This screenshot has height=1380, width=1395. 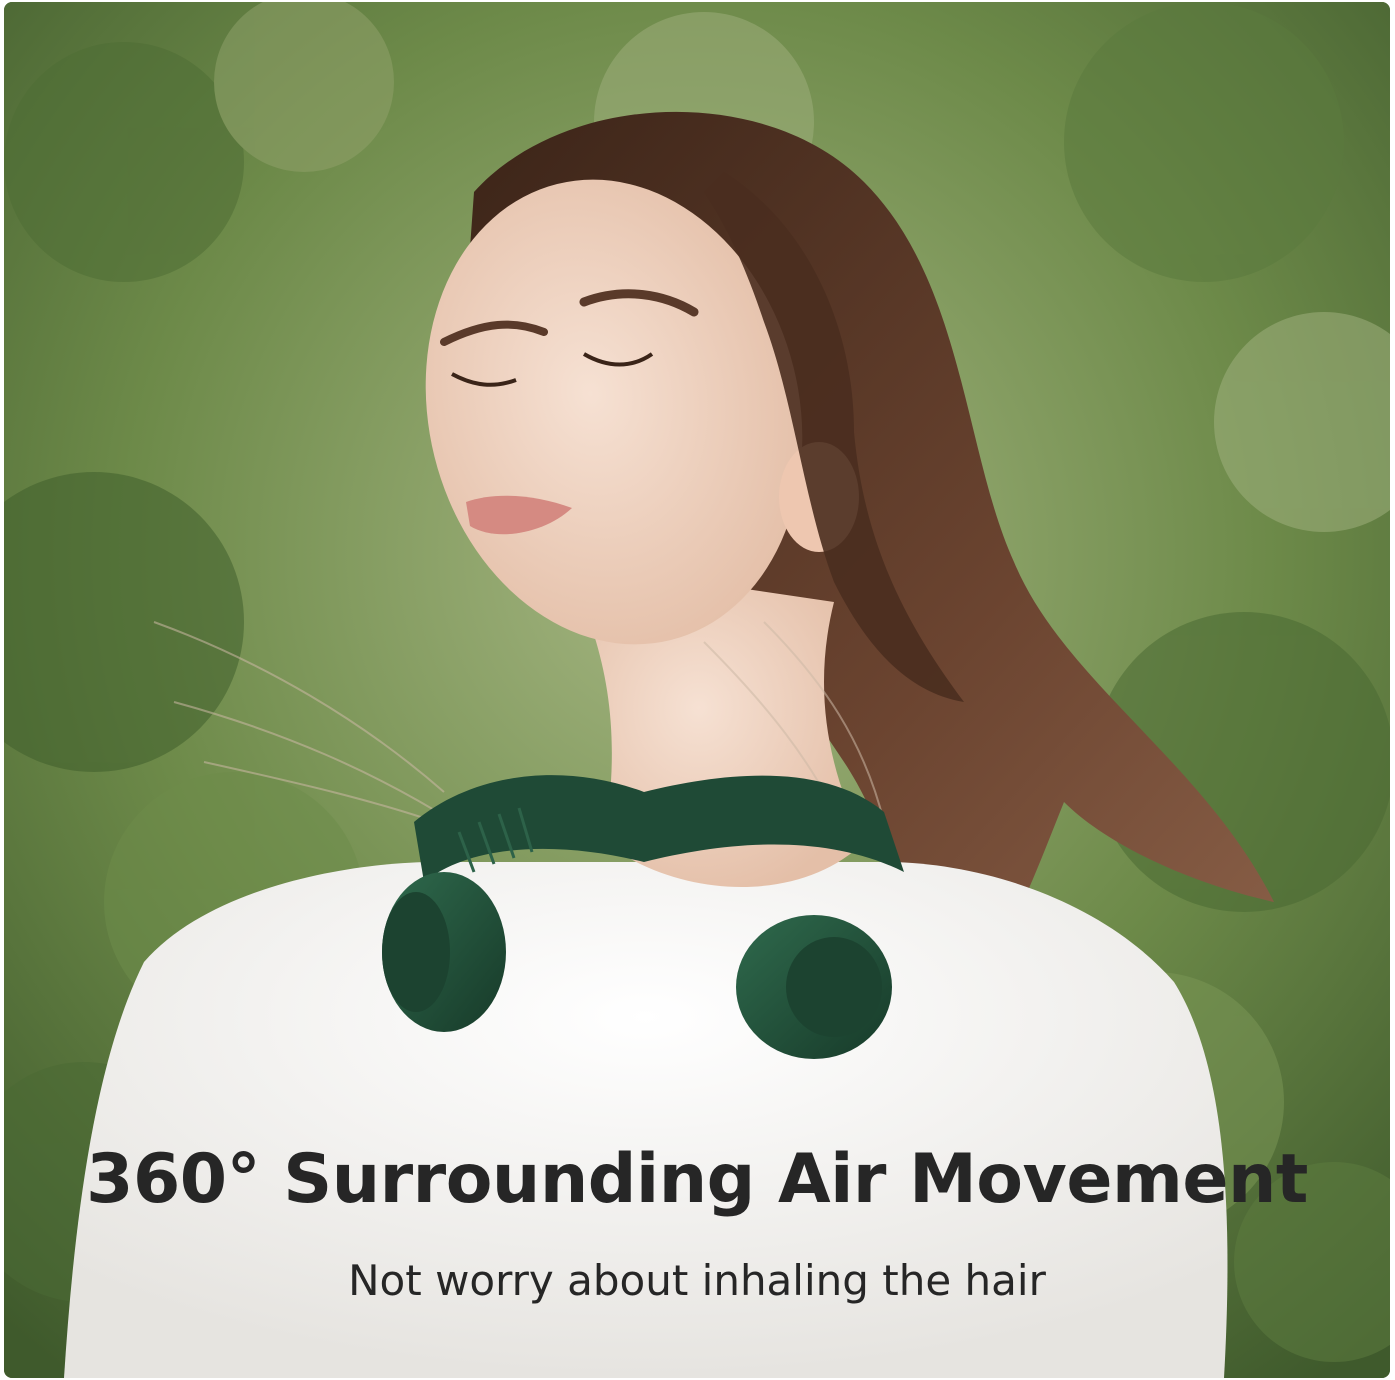 What do you see at coordinates (834, 987) in the screenshot?
I see `neck-fan-right-button` at bounding box center [834, 987].